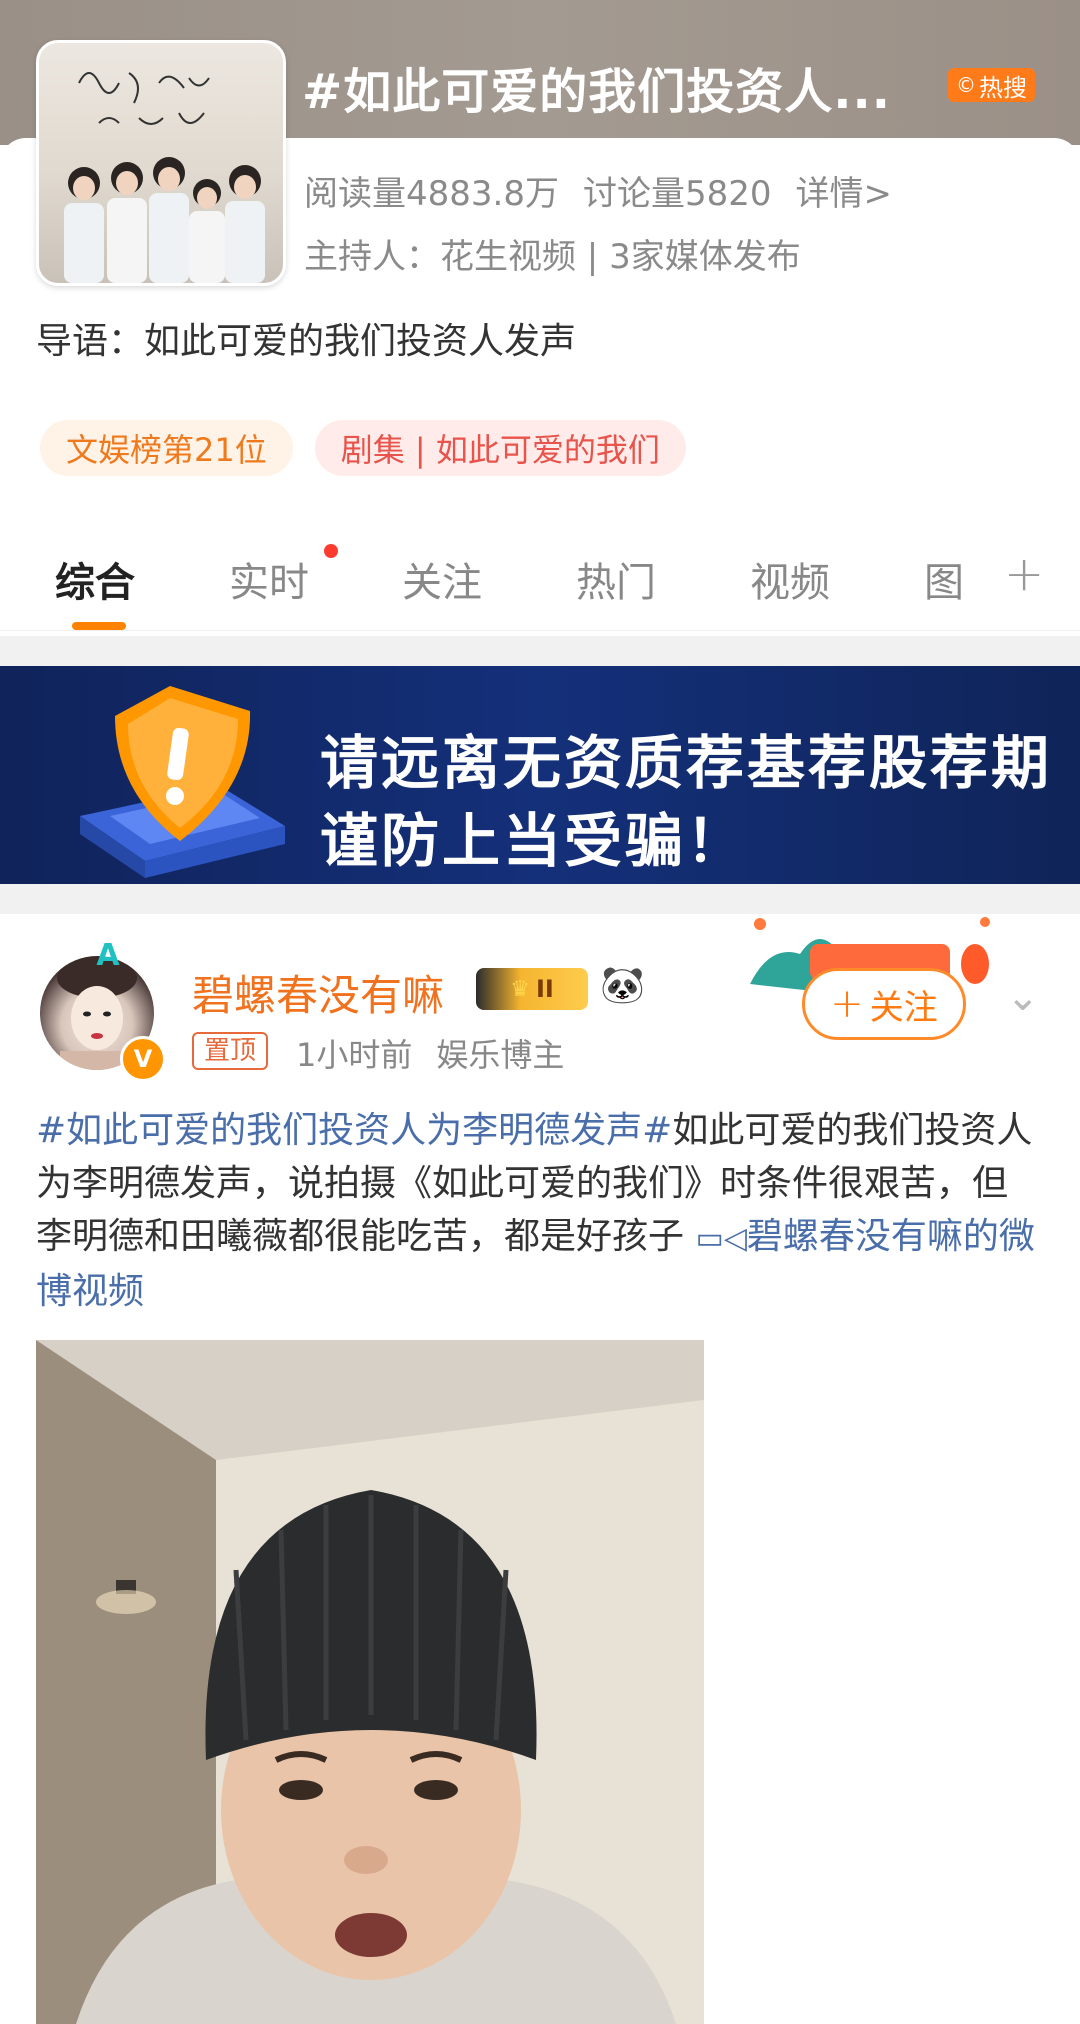 Image resolution: width=1080 pixels, height=2024 pixels. Describe the element at coordinates (532, 989) in the screenshot. I see `vip-crown-icon: ♛ II` at that location.